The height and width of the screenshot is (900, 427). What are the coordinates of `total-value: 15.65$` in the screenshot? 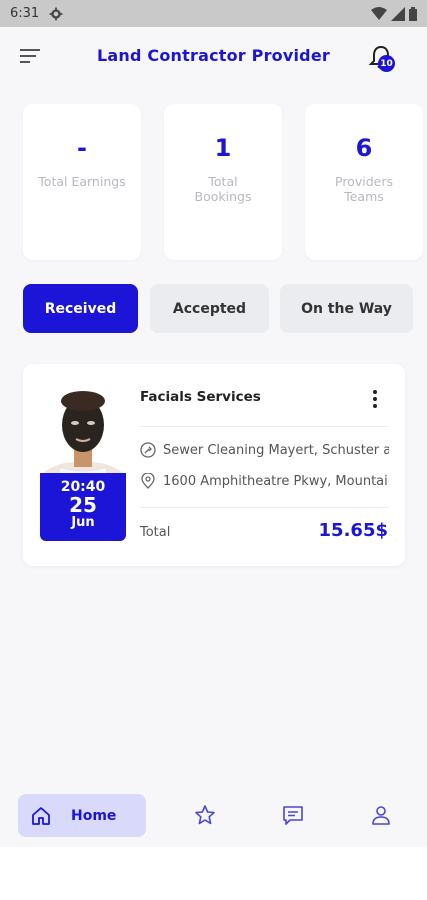 It's located at (353, 530).